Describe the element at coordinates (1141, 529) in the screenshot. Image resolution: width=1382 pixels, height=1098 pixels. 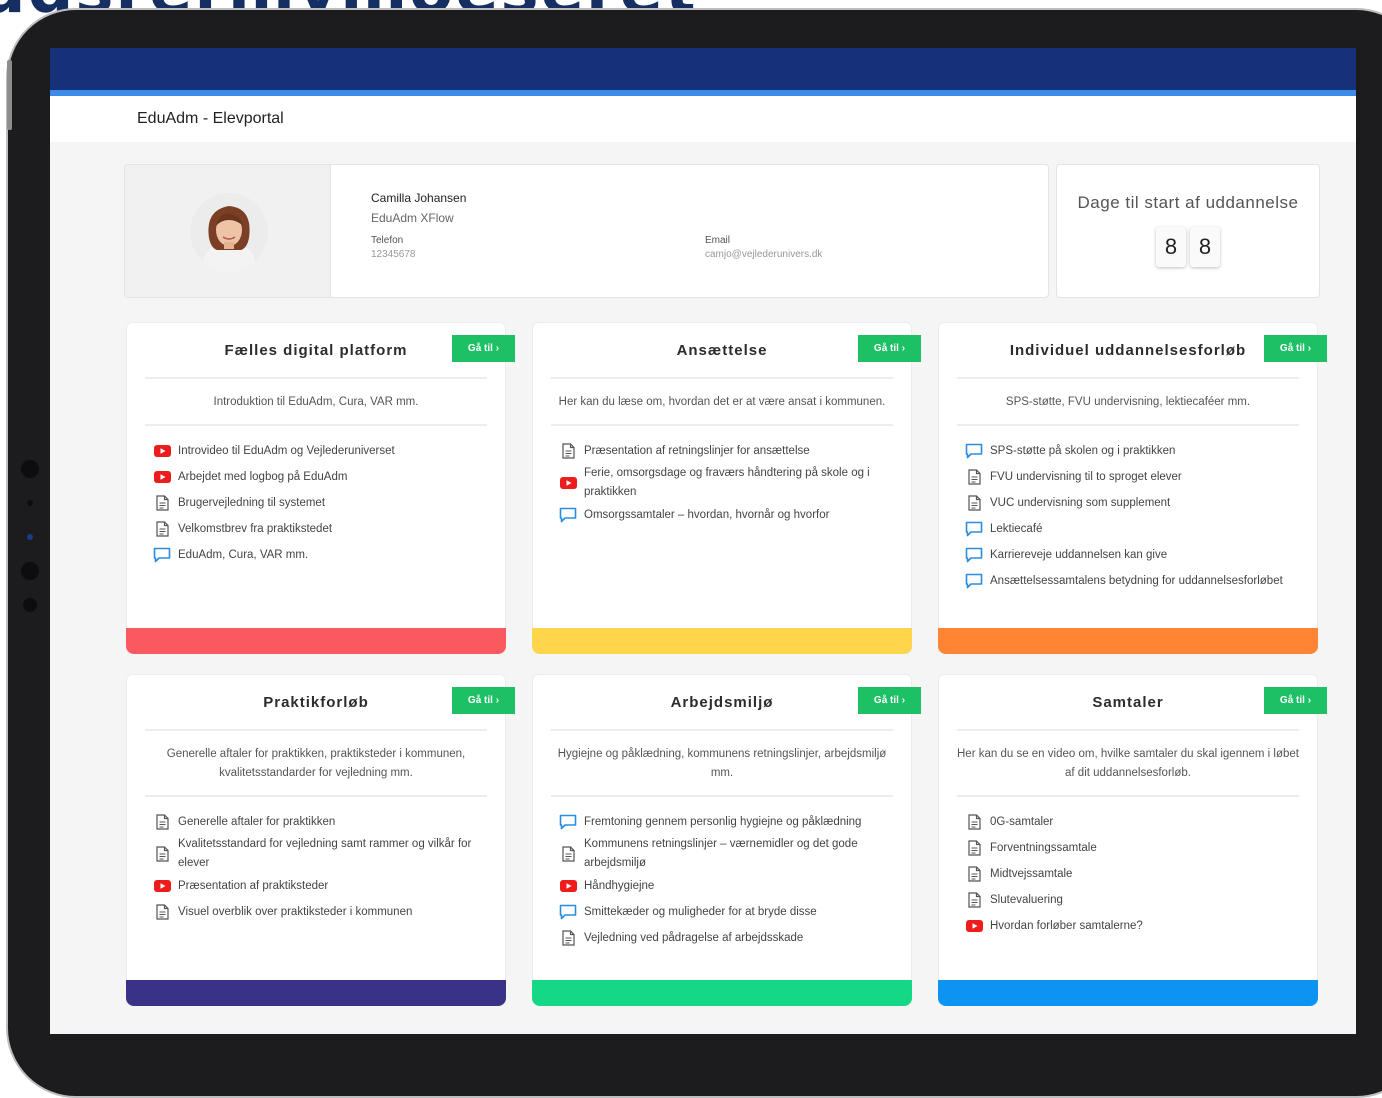
I see `list-item: Lektiecafé` at that location.